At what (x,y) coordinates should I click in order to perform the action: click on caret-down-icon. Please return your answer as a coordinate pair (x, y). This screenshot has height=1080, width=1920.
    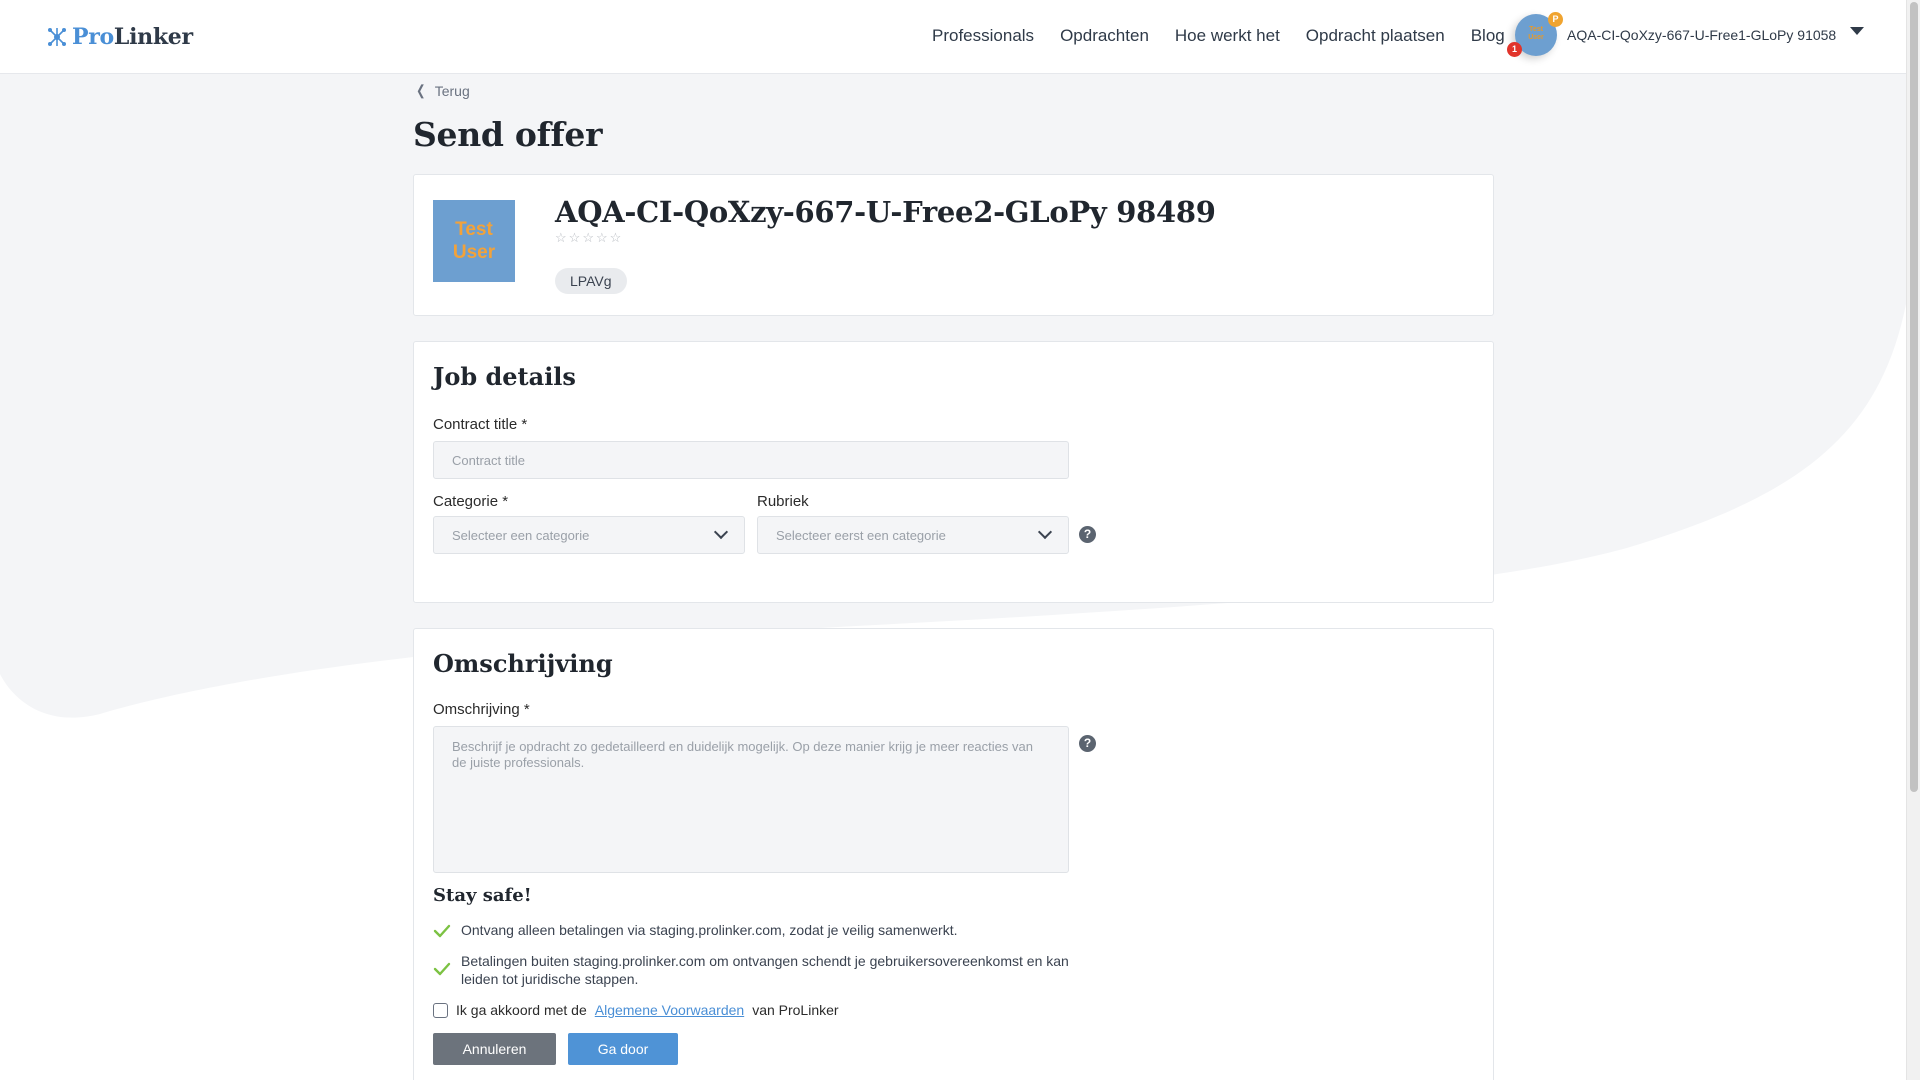
    Looking at the image, I should click on (1857, 31).